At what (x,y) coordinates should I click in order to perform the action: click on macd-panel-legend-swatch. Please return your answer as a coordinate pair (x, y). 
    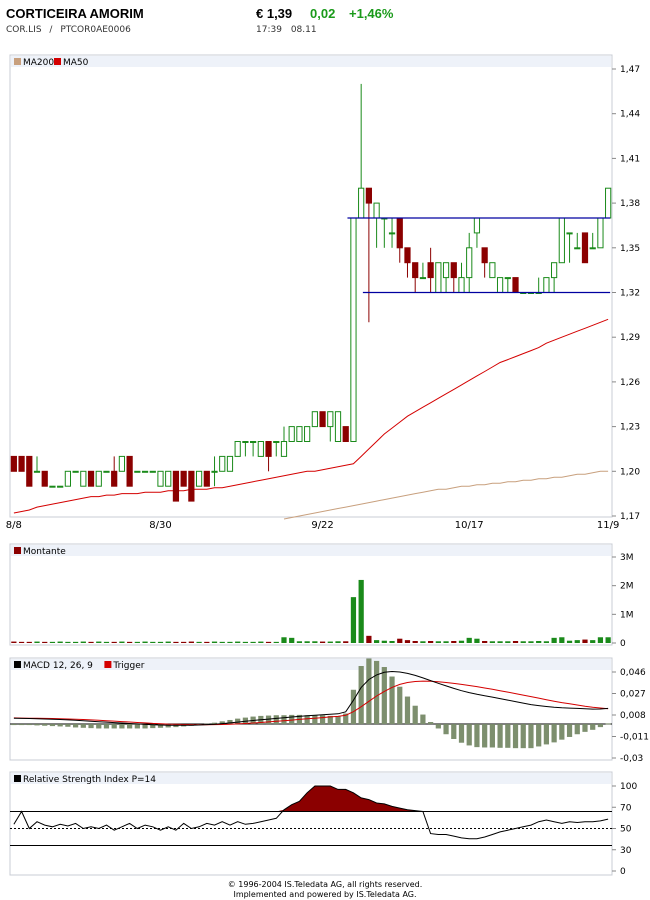
    Looking at the image, I should click on (108, 664).